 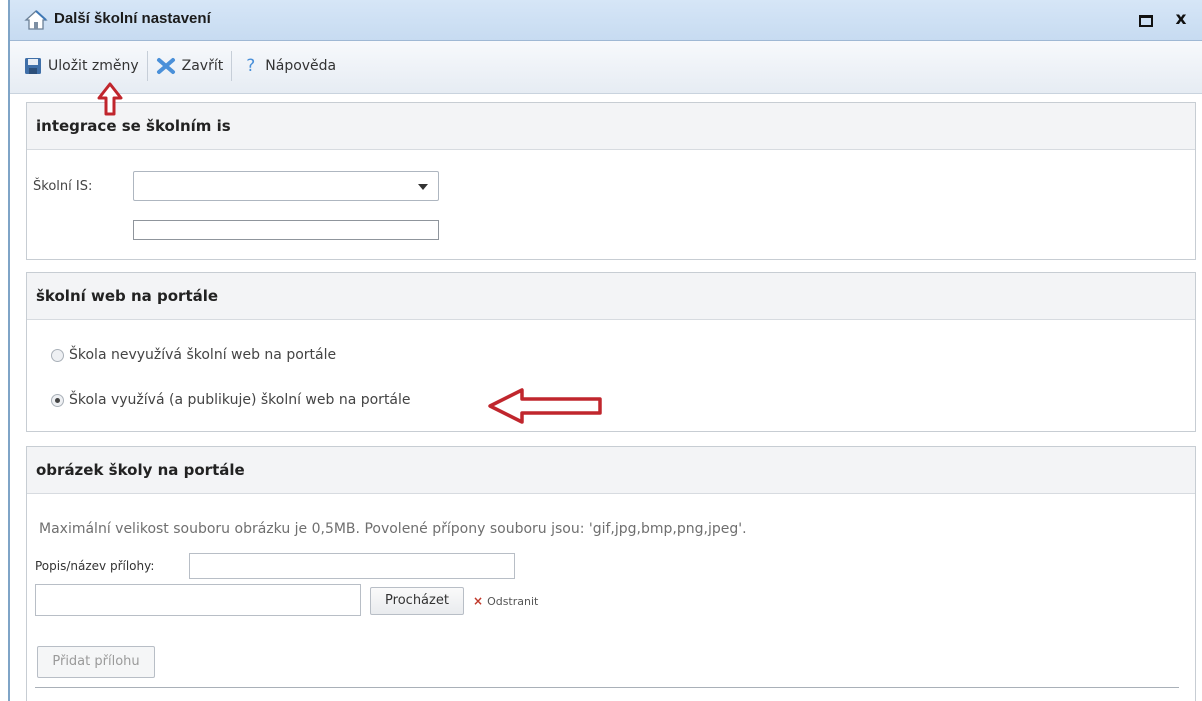 What do you see at coordinates (1181, 19) in the screenshot?
I see `close-window-button: x` at bounding box center [1181, 19].